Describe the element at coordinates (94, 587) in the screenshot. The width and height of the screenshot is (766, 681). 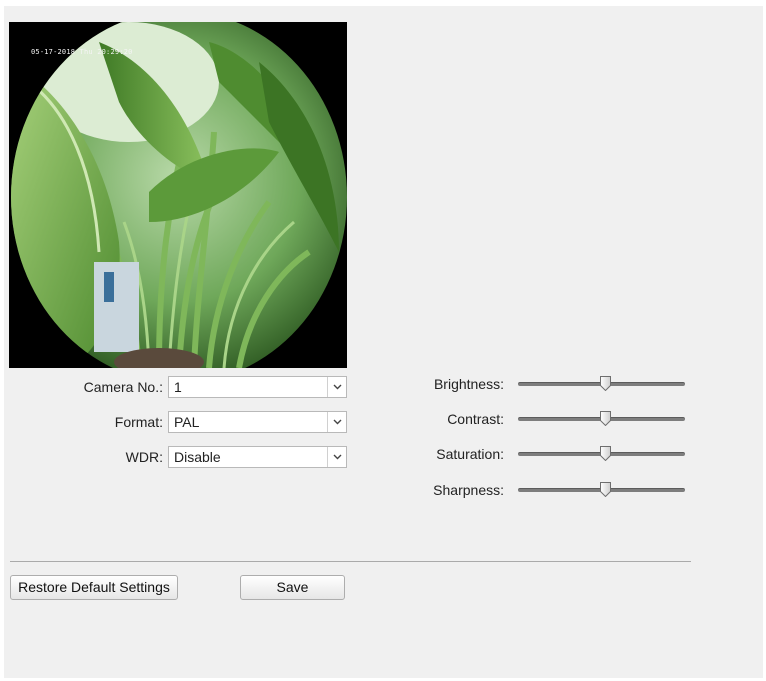
I see `restore-default-button: Restore Default Settings` at that location.